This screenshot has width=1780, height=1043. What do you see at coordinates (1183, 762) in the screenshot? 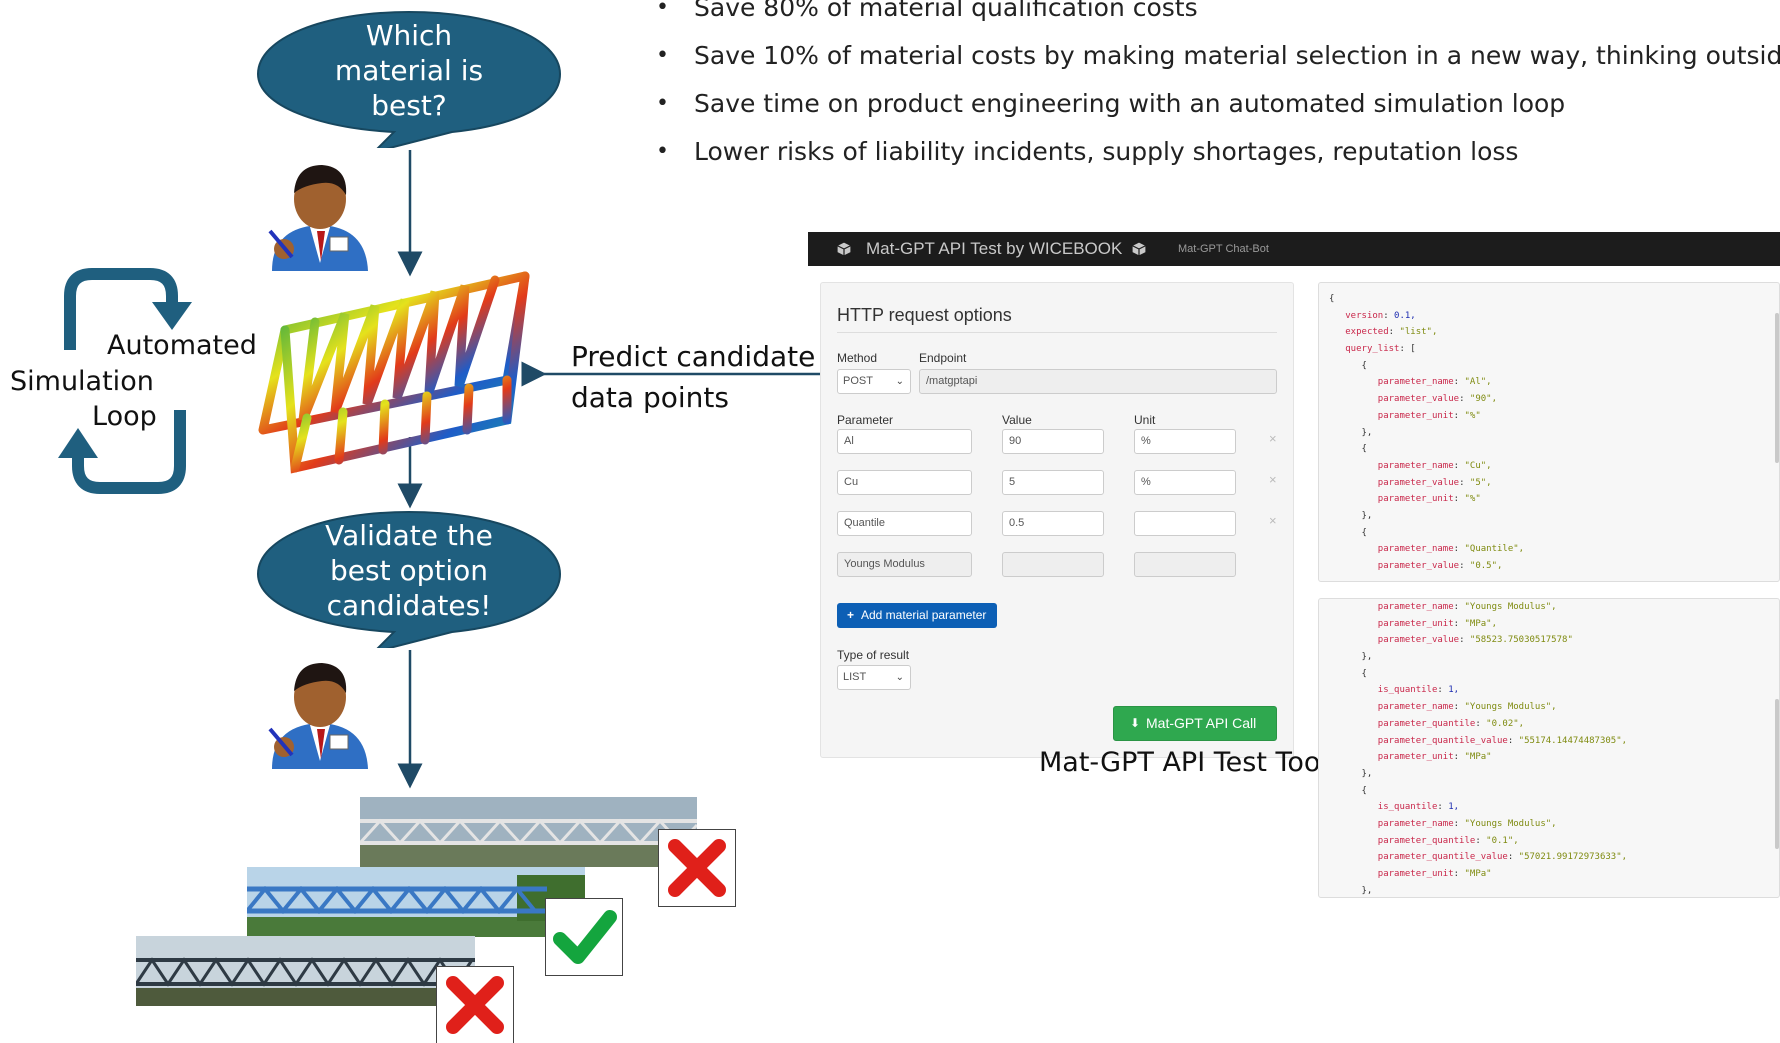
I see `tool-caption: Mat-GPT API Test Tool` at bounding box center [1183, 762].